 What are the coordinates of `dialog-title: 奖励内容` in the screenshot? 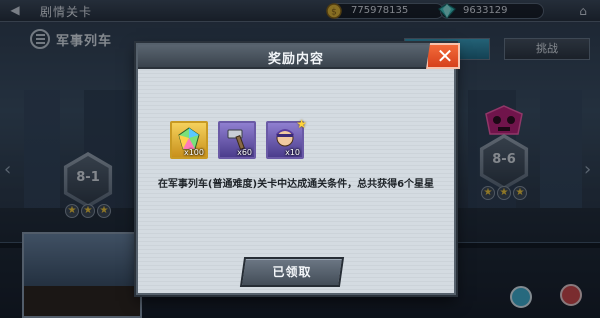 It's located at (295, 59).